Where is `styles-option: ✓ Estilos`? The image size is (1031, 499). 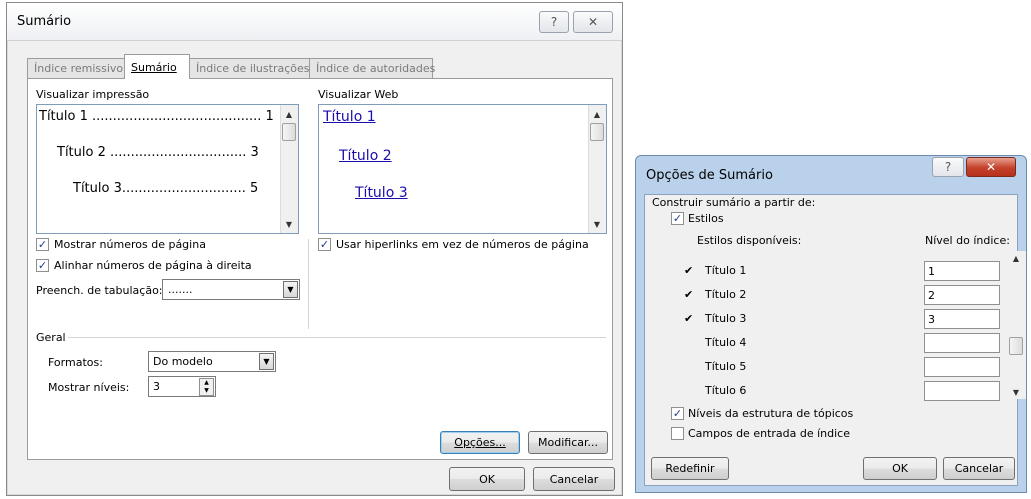 styles-option: ✓ Estilos is located at coordinates (697, 218).